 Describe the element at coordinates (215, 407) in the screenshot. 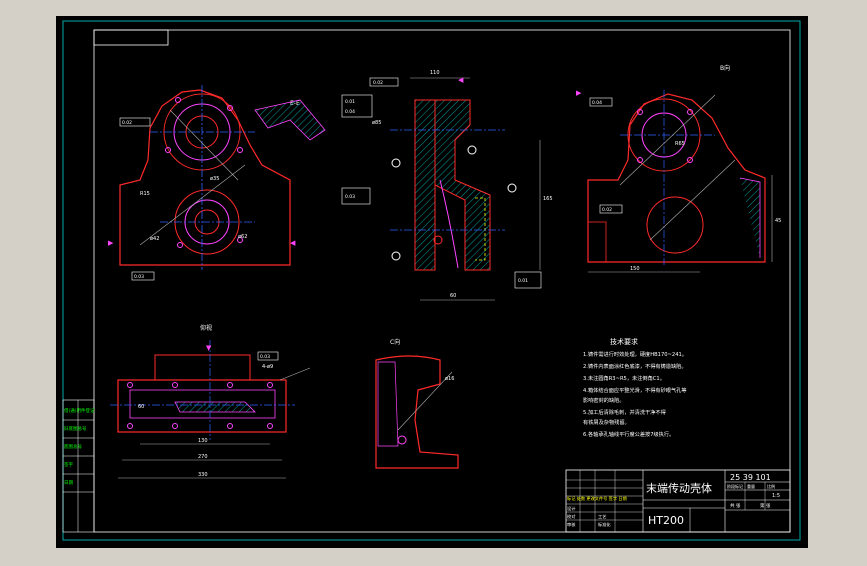

I see `bv-rib` at that location.